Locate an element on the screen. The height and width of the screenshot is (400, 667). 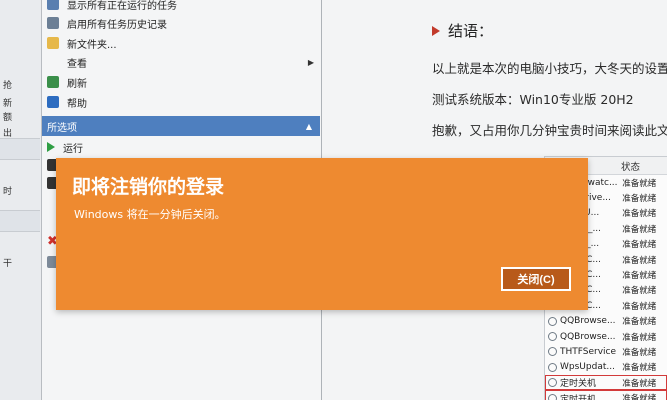
menu-item-label: 帮助 is located at coordinates (77, 104).